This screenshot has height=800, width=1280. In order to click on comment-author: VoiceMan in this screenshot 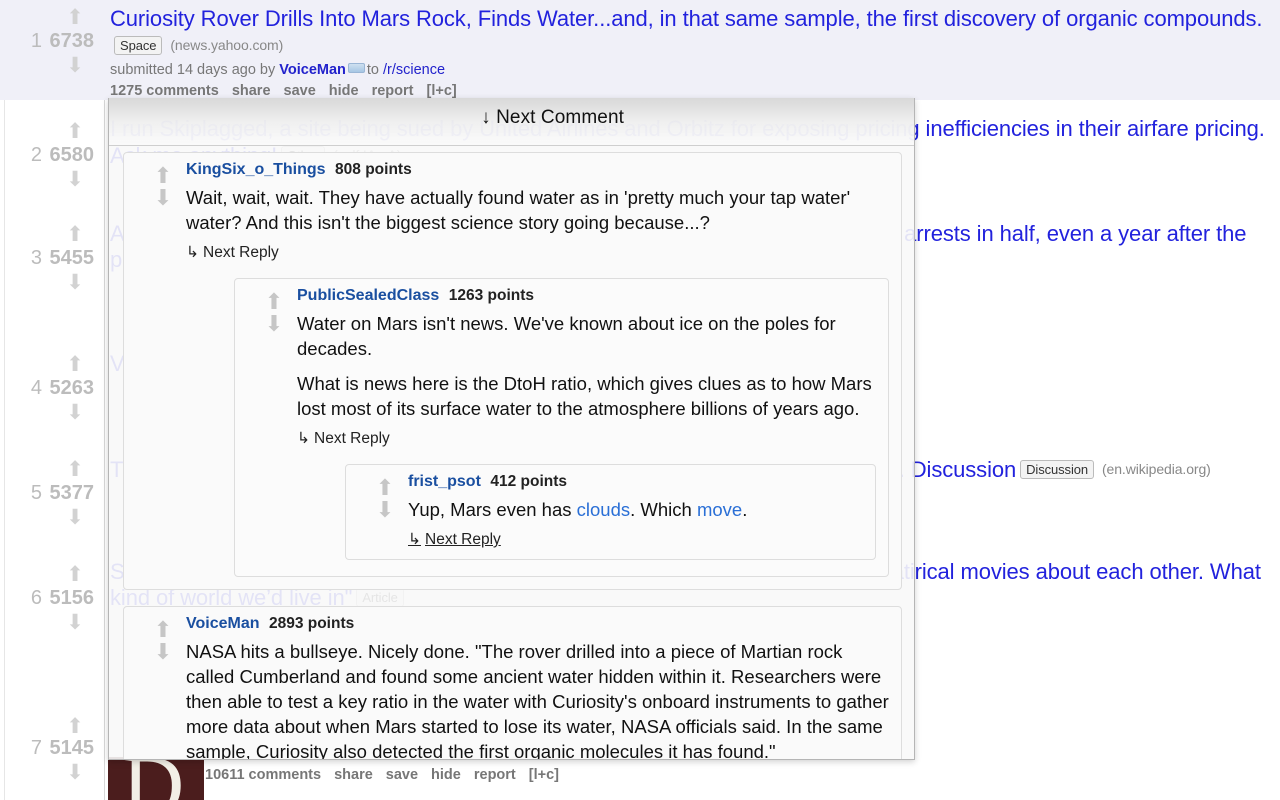, I will do `click(223, 623)`.